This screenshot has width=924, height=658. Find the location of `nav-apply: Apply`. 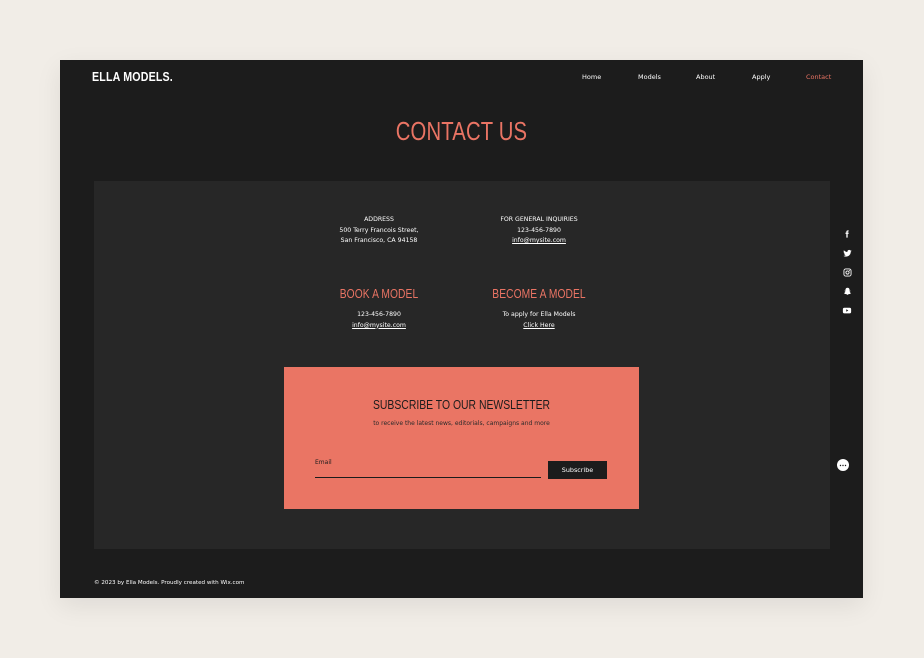

nav-apply: Apply is located at coordinates (761, 77).